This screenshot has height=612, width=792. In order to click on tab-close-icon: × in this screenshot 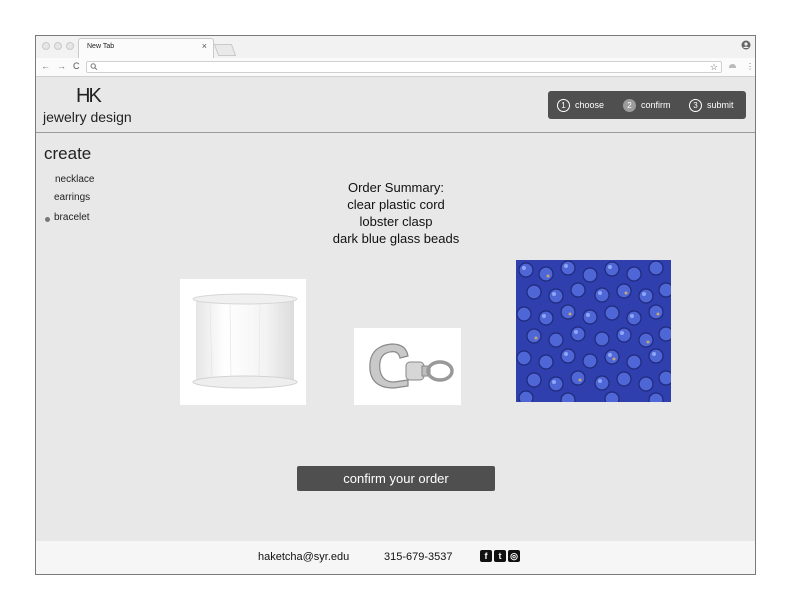, I will do `click(204, 46)`.